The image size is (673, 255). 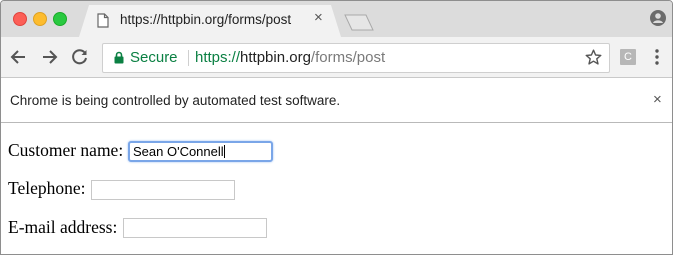 What do you see at coordinates (103, 20) in the screenshot?
I see `document-icon` at bounding box center [103, 20].